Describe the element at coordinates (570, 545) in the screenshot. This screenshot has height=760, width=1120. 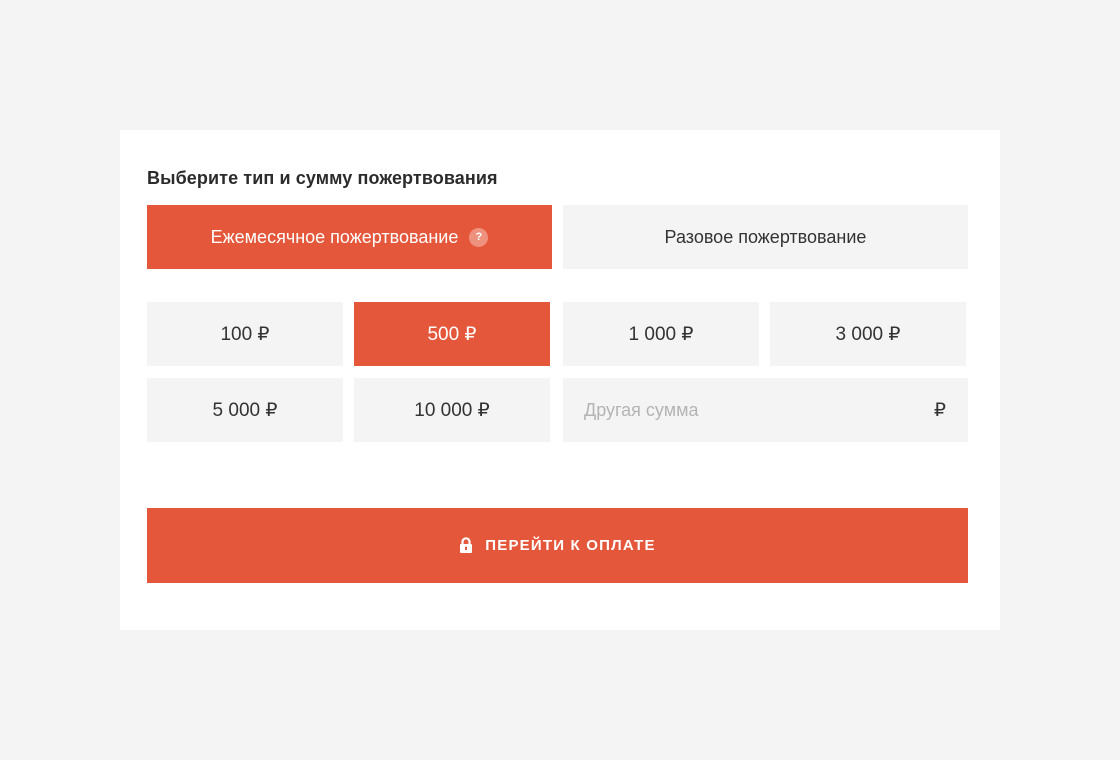
I see `pay-button-label: ПЕРЕЙТИ К ОПЛАТЕ` at that location.